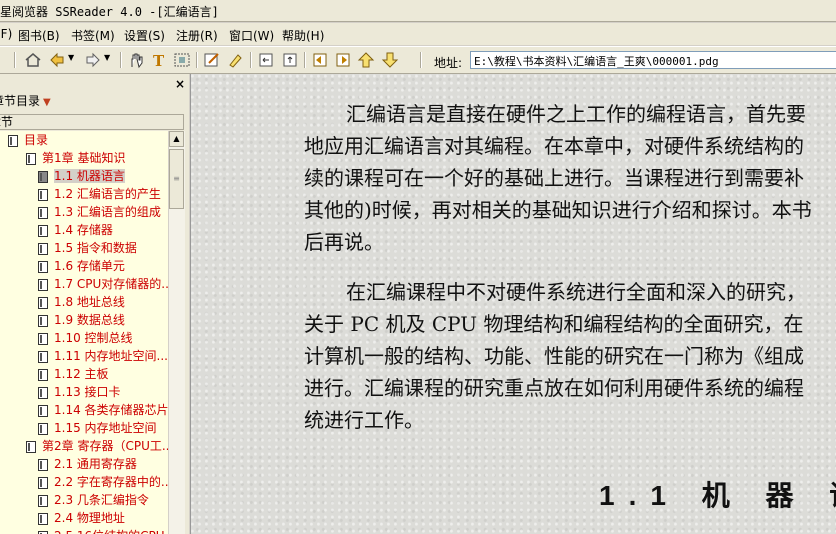 The width and height of the screenshot is (836, 534). Describe the element at coordinates (6, 34) in the screenshot. I see `menu-file: (F)` at that location.